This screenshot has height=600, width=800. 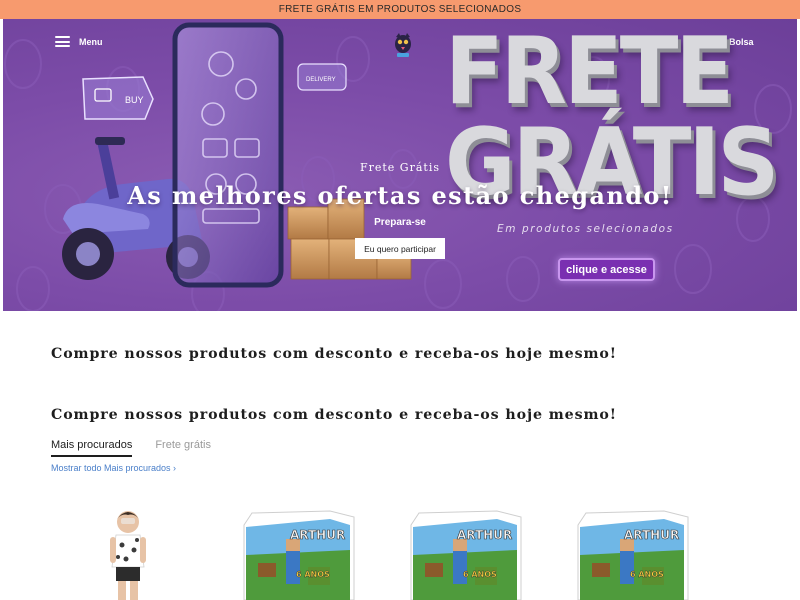 I want to click on delivery-tag: DELIVERY, so click(x=322, y=77).